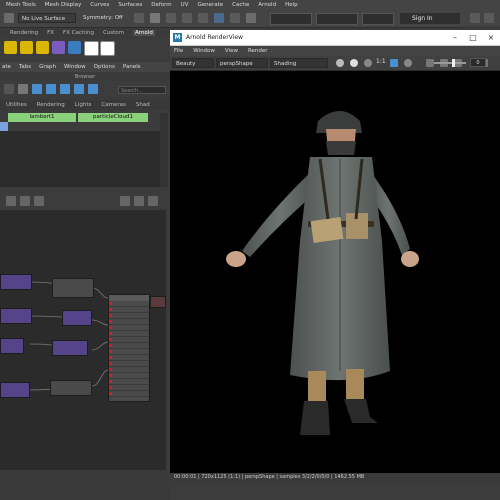 This screenshot has width=500, height=500. I want to click on menu-uv: UV, so click(185, 5).